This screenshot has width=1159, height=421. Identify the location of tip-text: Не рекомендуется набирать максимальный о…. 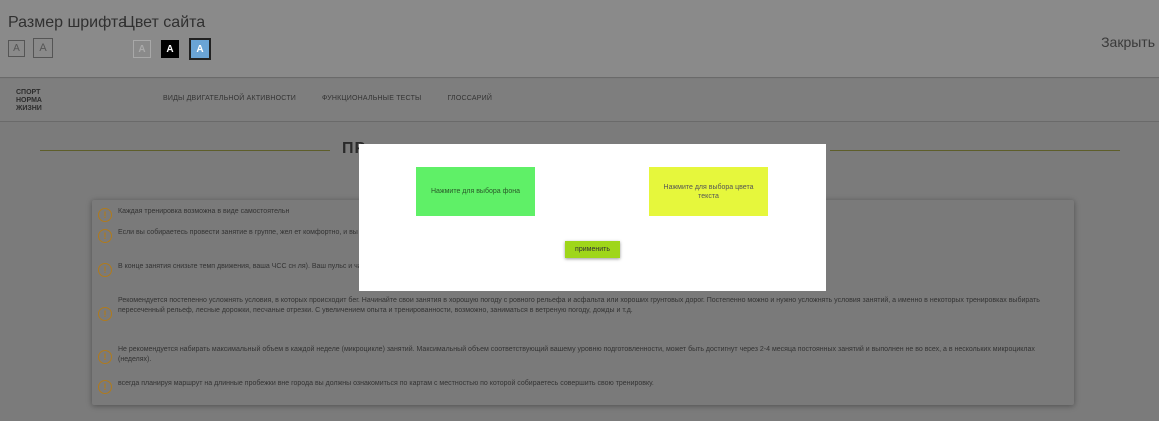
(576, 354).